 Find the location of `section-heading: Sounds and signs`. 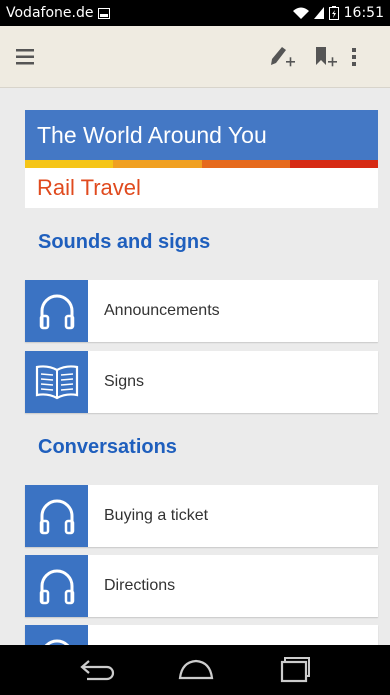

section-heading: Sounds and signs is located at coordinates (124, 242).